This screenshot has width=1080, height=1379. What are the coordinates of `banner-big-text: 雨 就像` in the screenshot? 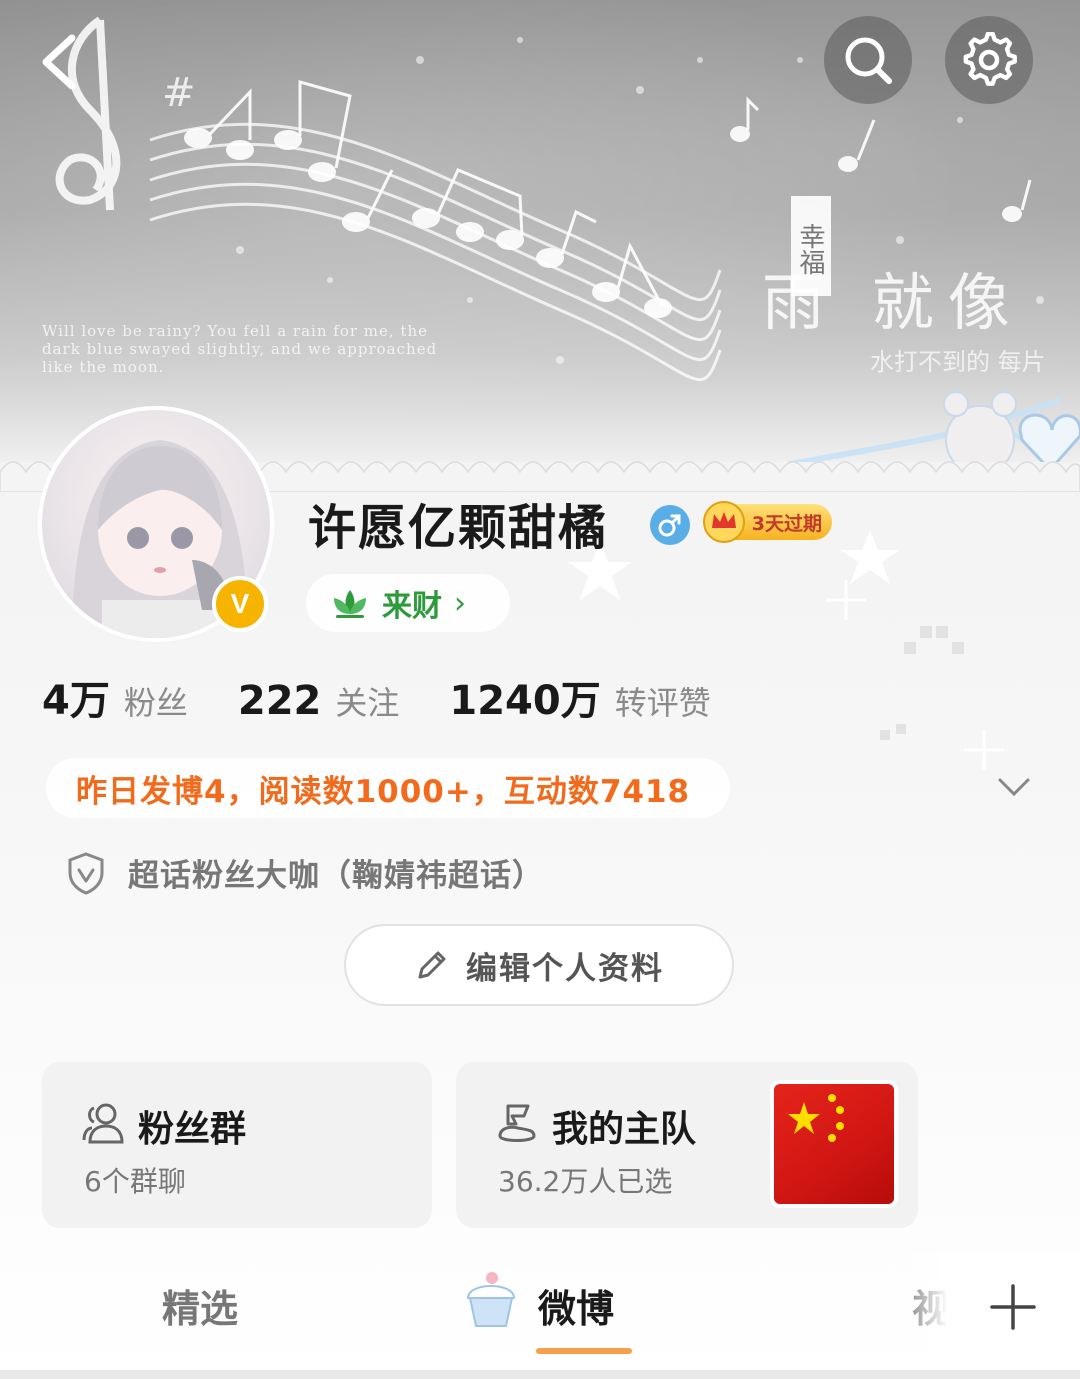 It's located at (893, 302).